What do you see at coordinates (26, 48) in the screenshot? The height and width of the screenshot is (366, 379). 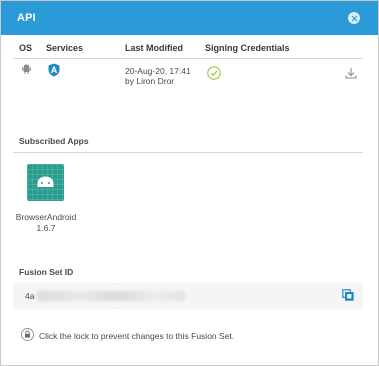 I see `column-header-os: OS` at bounding box center [26, 48].